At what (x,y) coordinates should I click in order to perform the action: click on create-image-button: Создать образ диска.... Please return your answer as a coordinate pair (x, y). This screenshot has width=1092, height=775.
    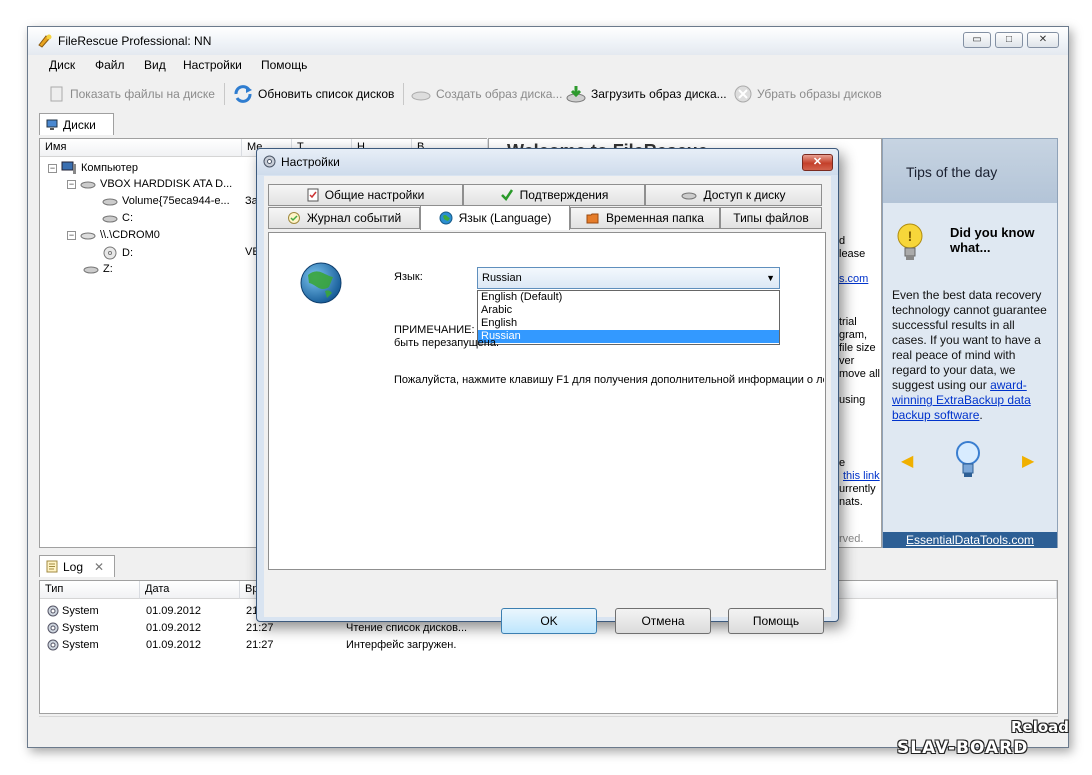
    Looking at the image, I should click on (486, 94).